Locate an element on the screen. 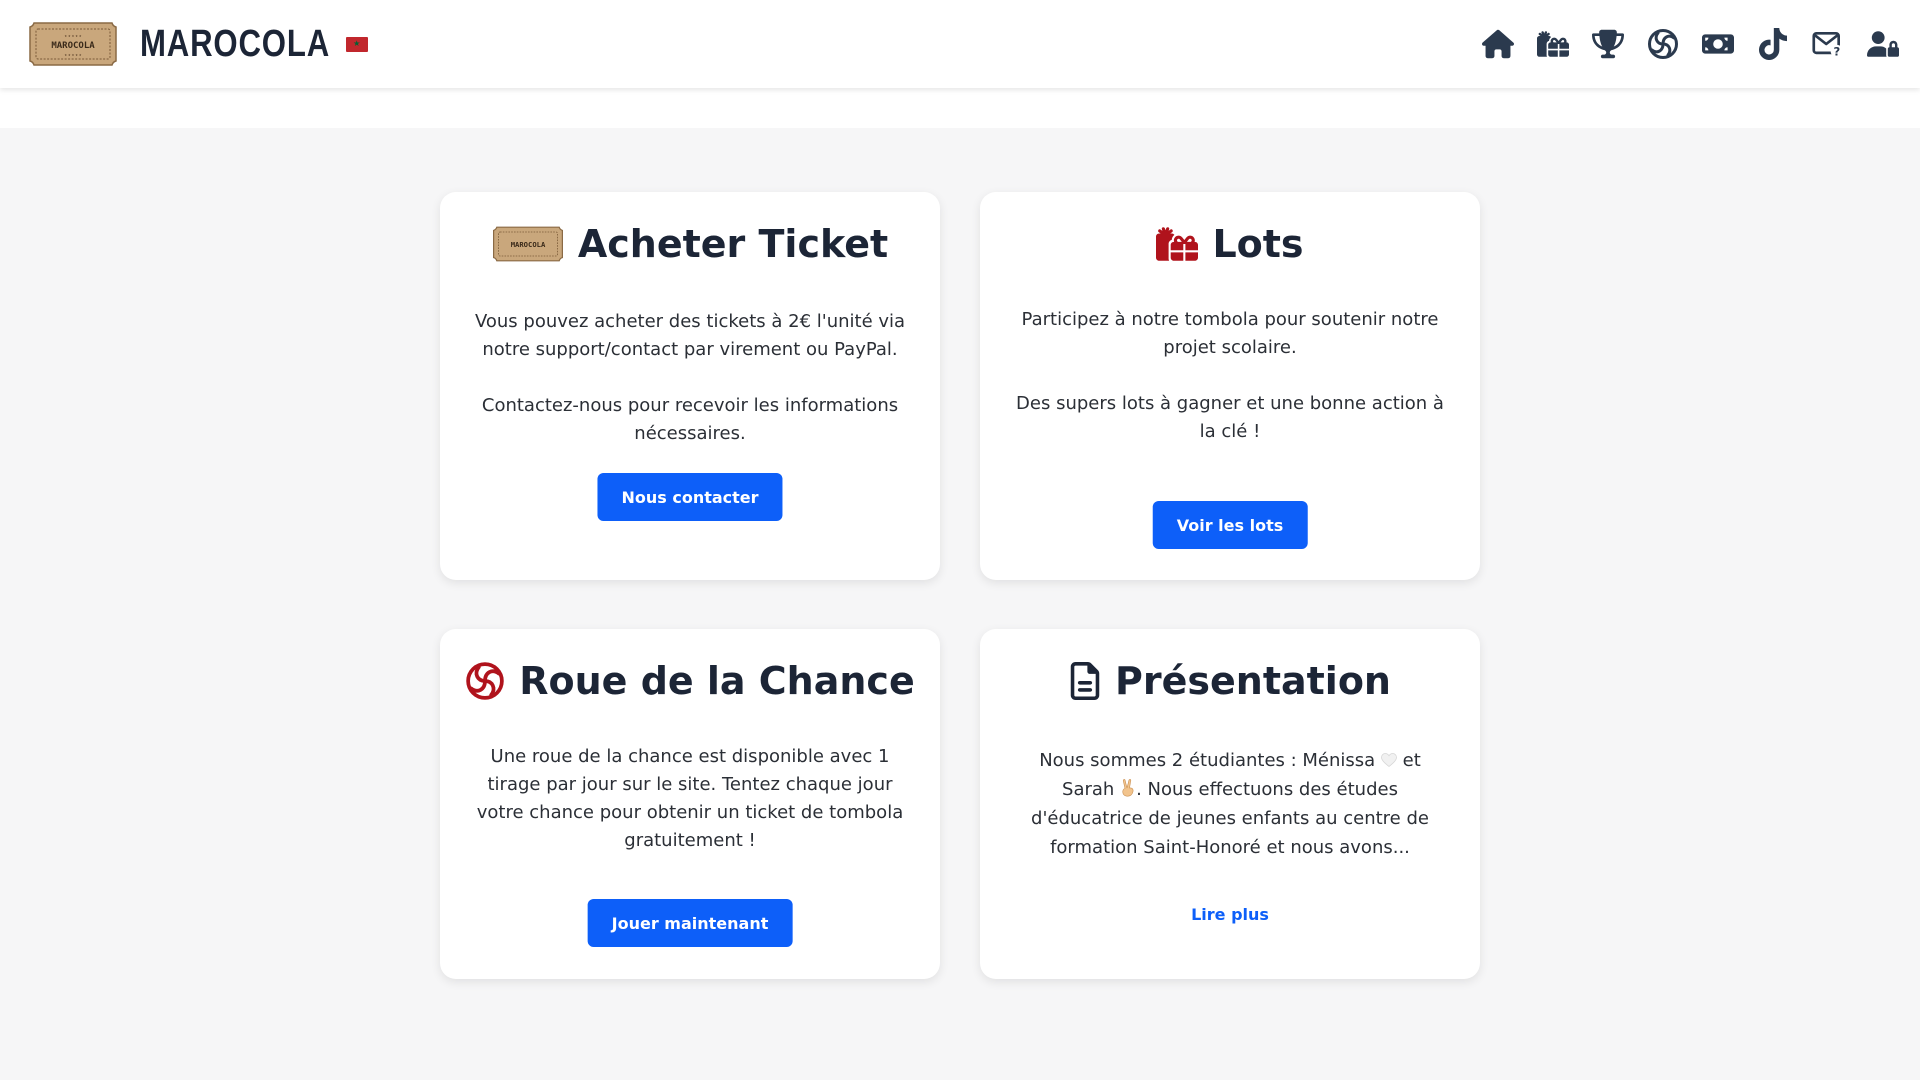  nav-account is located at coordinates (1882, 43).